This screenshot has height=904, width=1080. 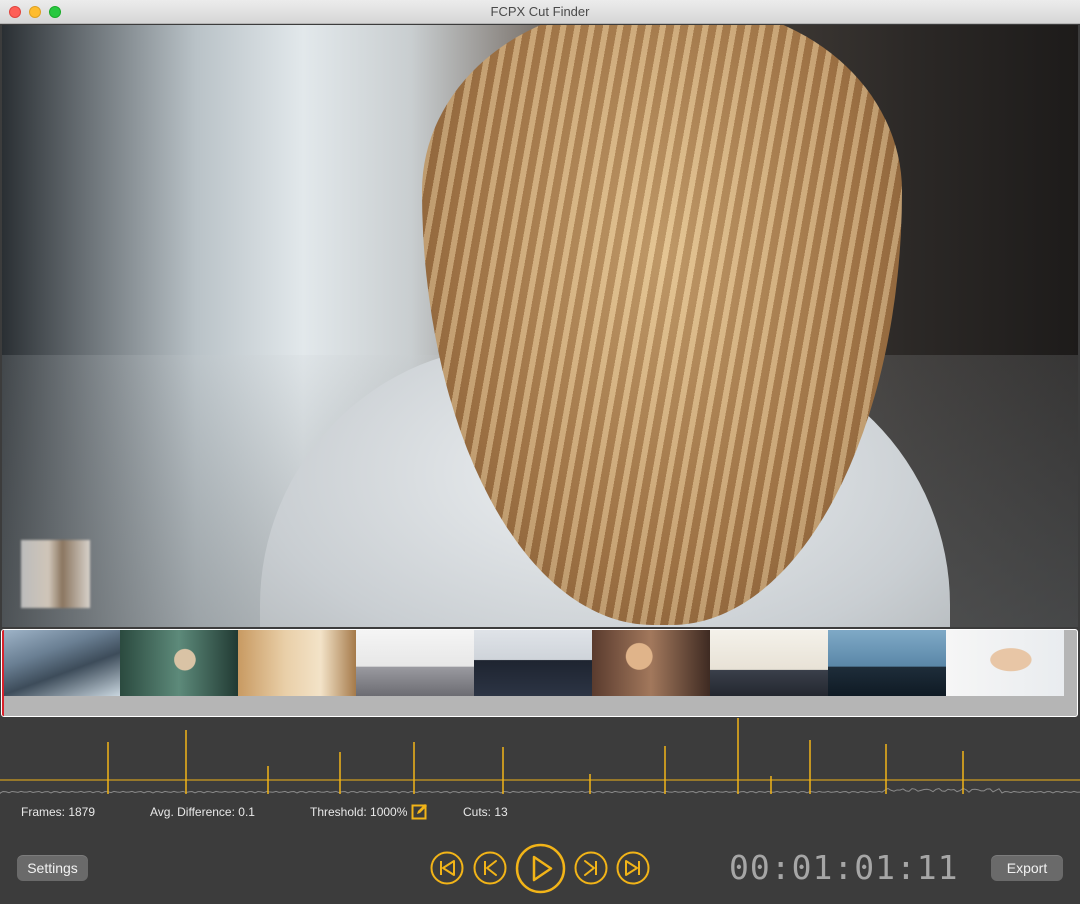 What do you see at coordinates (52, 868) in the screenshot?
I see `settings-button: Settings` at bounding box center [52, 868].